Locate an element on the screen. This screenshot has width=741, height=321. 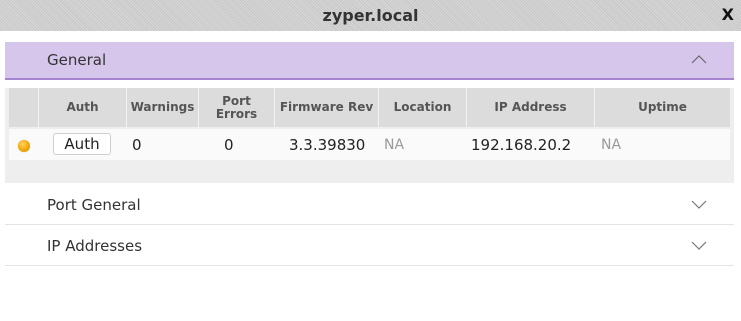
header-status-col is located at coordinates (24, 107).